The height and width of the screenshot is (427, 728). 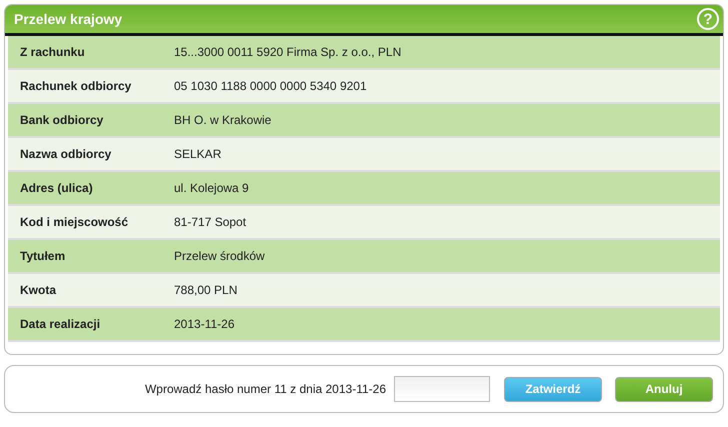 What do you see at coordinates (75, 86) in the screenshot?
I see `field-label: Rachunek odbiorcy` at bounding box center [75, 86].